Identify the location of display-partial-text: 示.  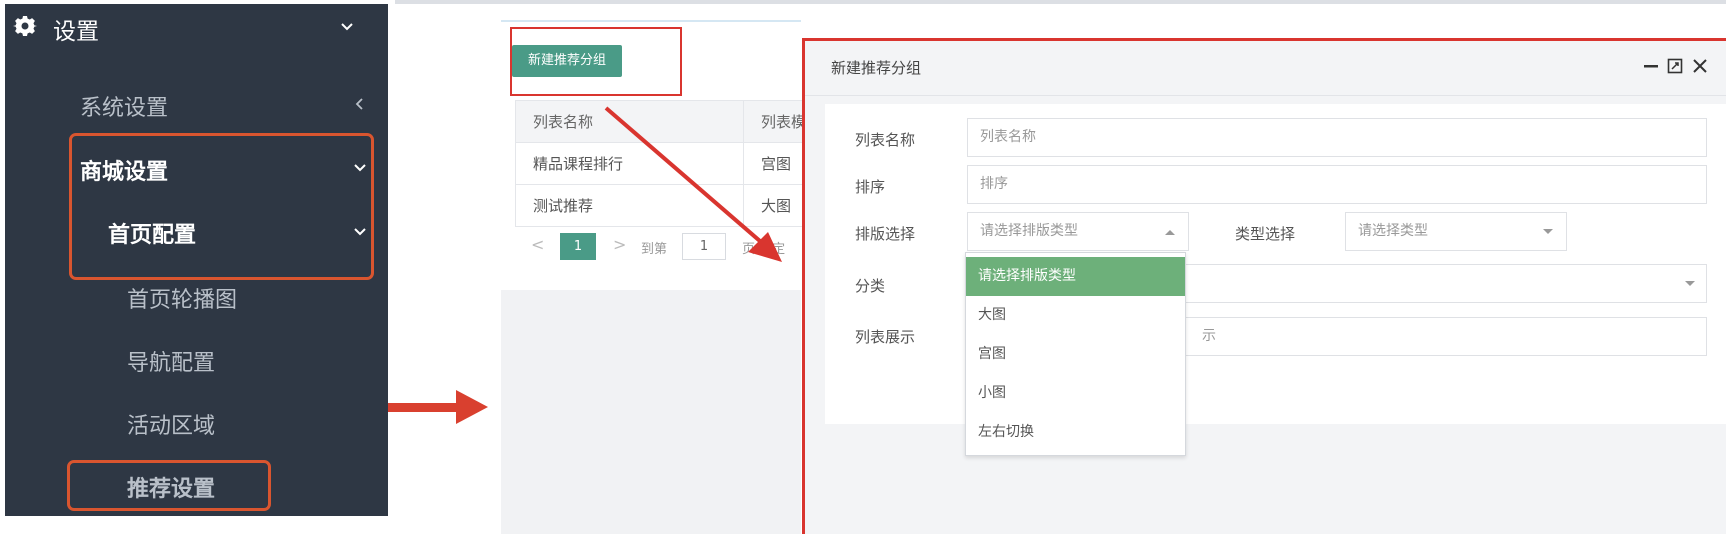
(1209, 336).